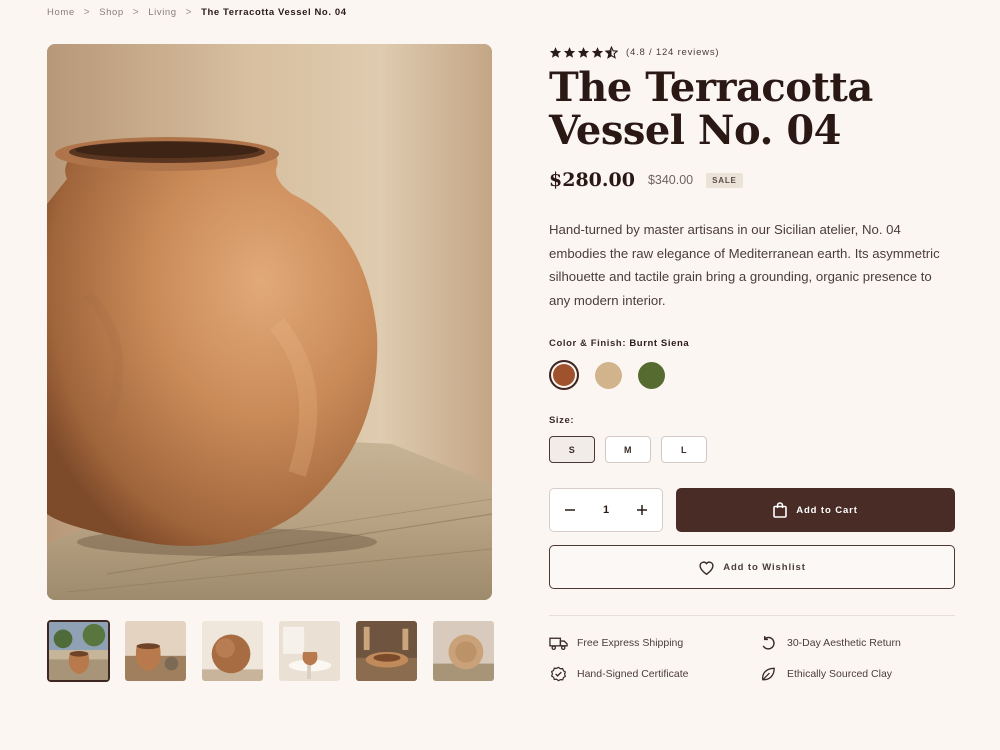 This screenshot has height=750, width=1000. I want to click on plus-icon, so click(642, 510).